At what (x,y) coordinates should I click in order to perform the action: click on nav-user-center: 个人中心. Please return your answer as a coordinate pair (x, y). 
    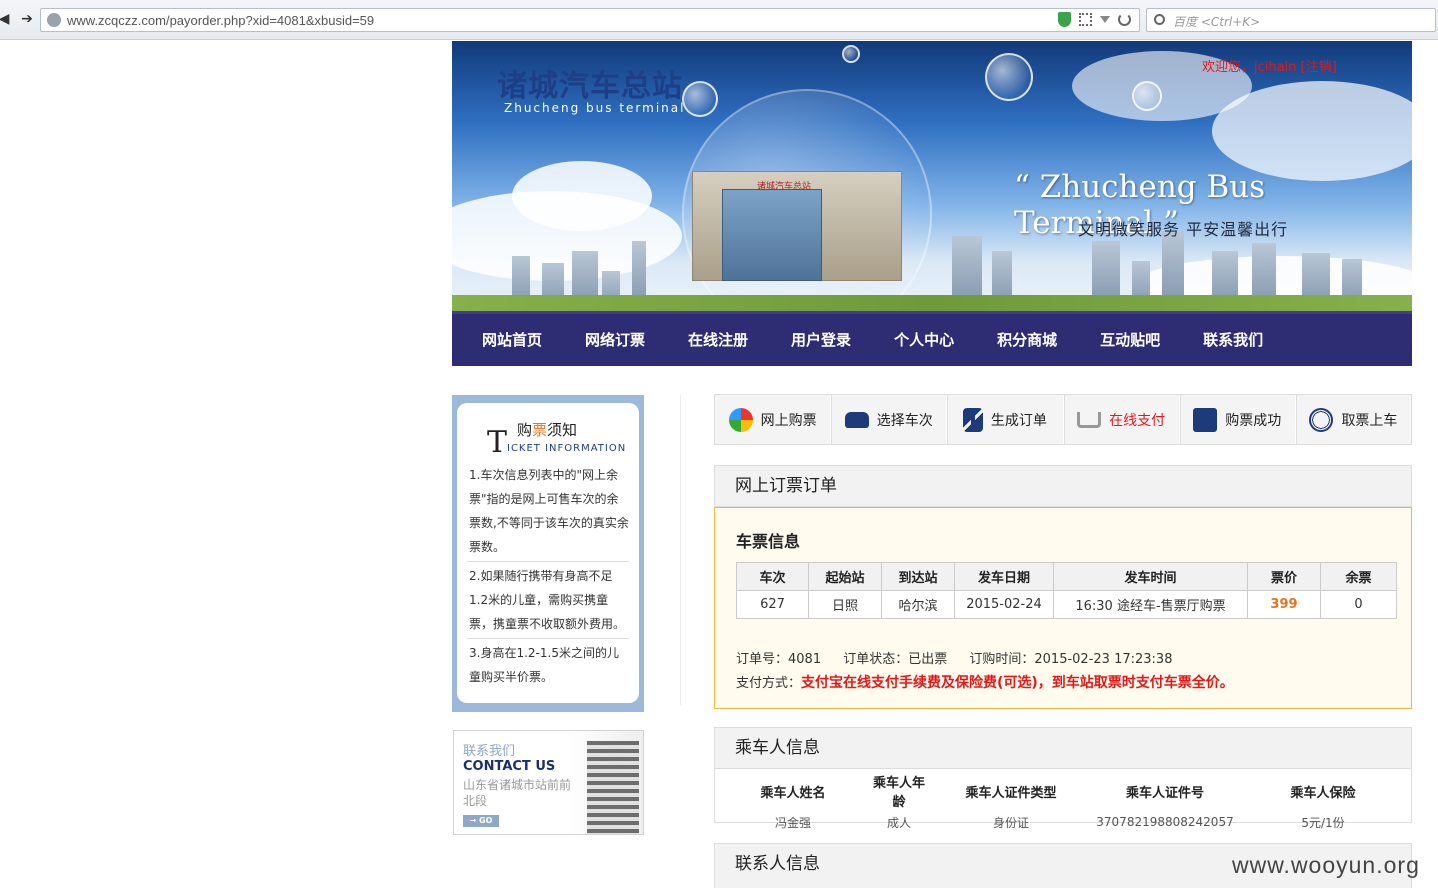
    Looking at the image, I should click on (924, 340).